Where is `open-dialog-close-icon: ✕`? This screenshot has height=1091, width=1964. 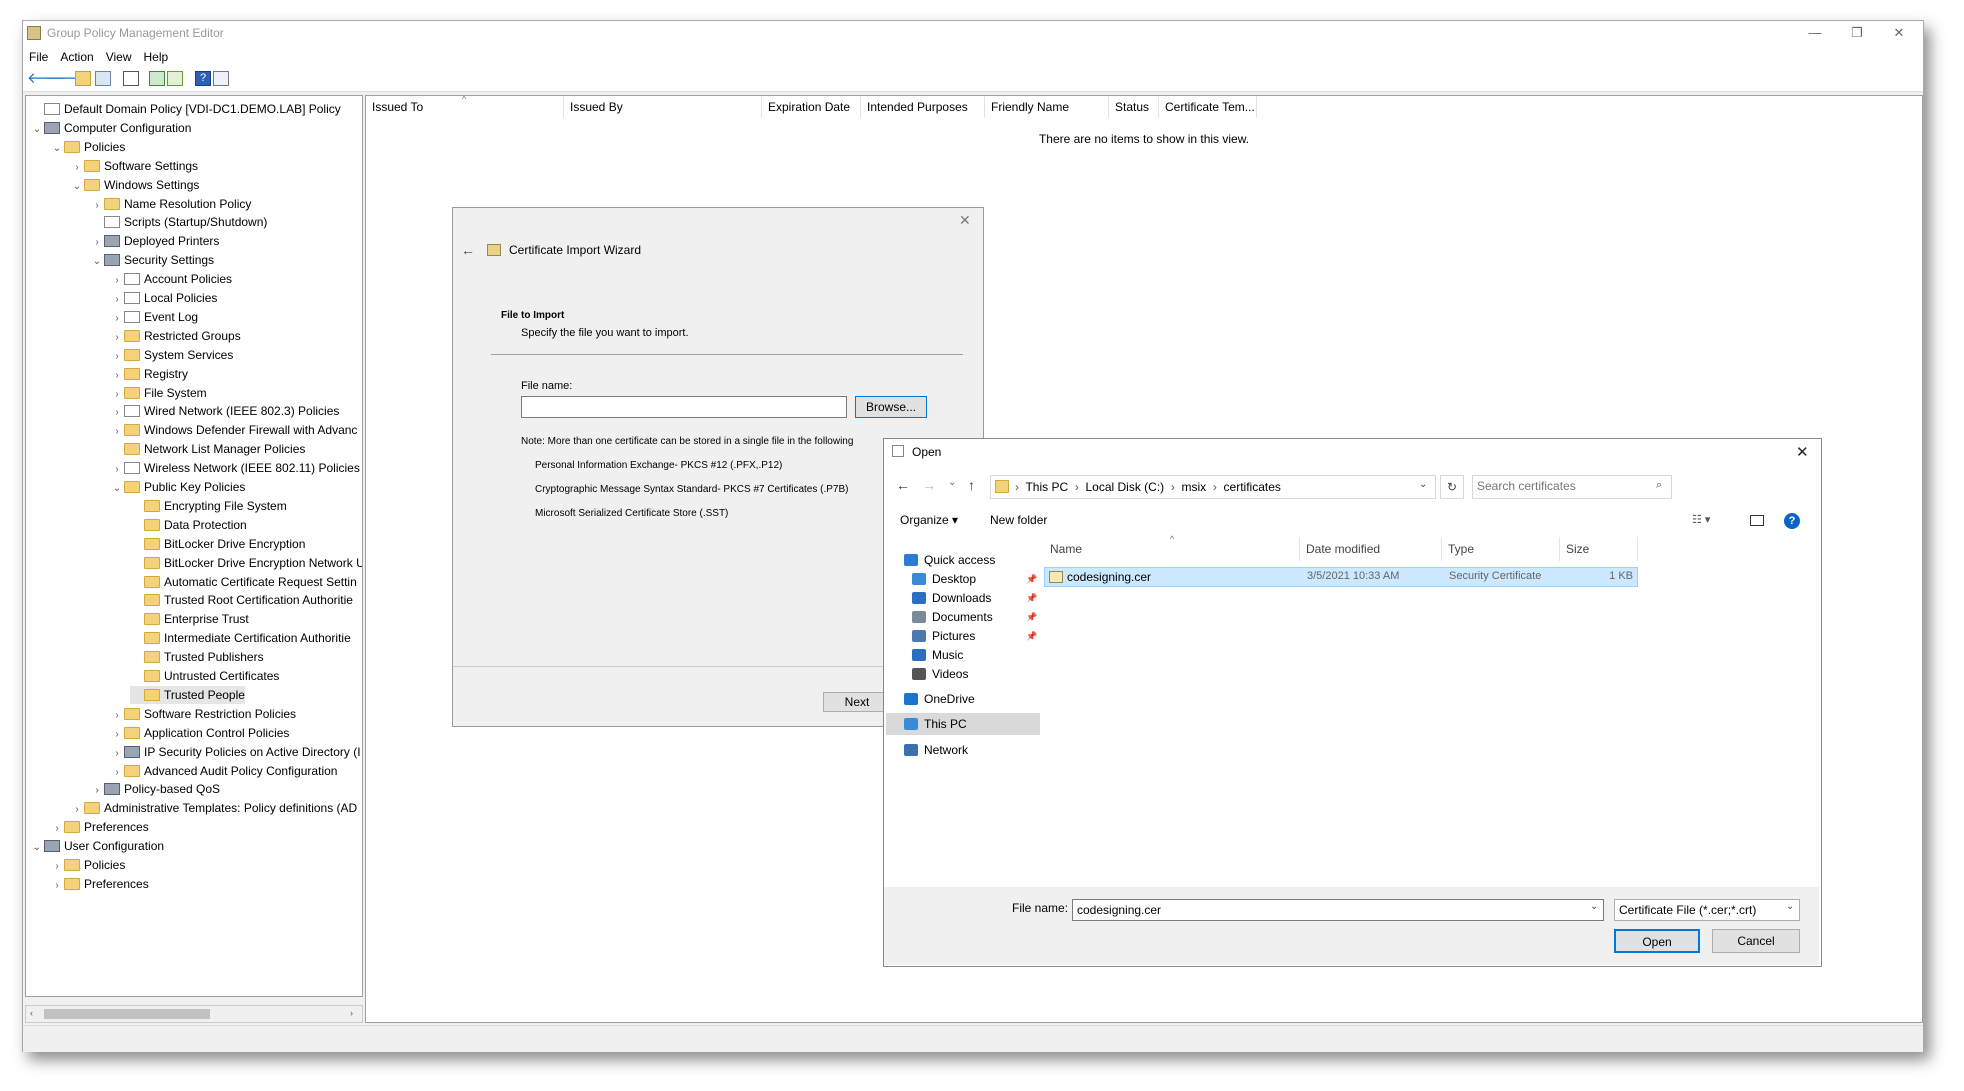
open-dialog-close-icon: ✕ is located at coordinates (1802, 452).